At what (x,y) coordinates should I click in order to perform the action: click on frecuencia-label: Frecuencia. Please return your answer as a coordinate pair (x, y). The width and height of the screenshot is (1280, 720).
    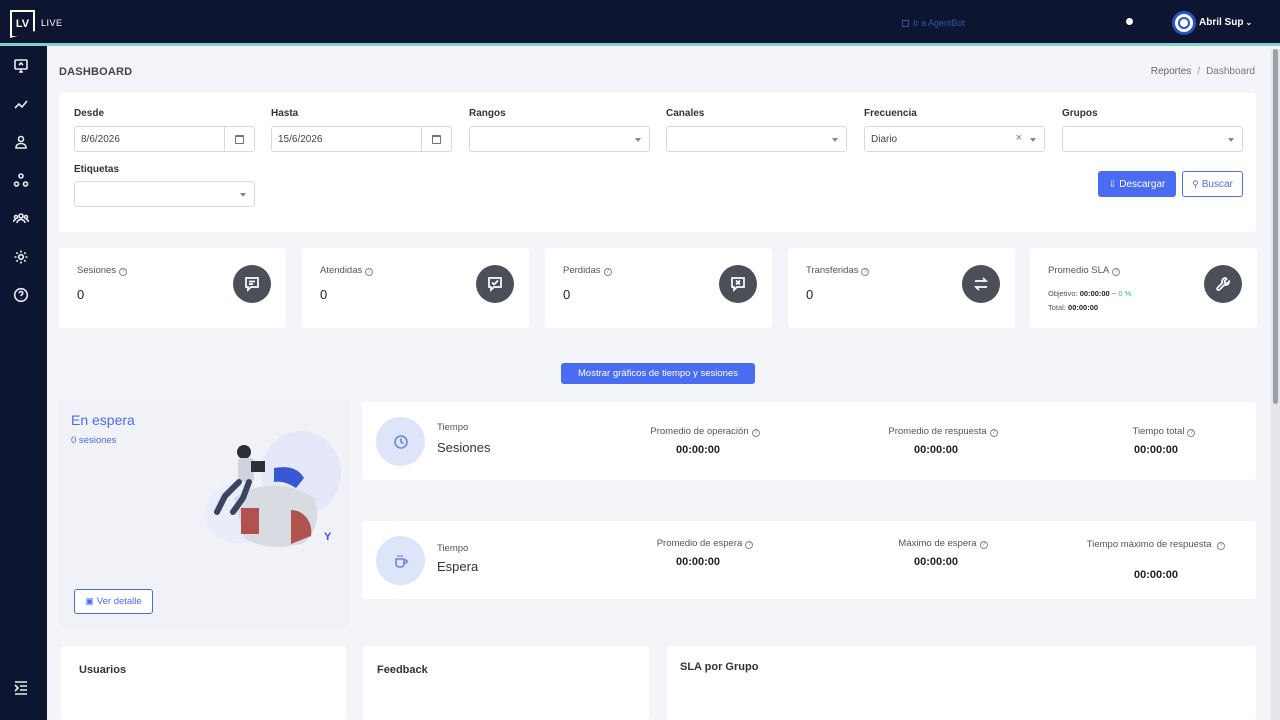
    Looking at the image, I should click on (890, 113).